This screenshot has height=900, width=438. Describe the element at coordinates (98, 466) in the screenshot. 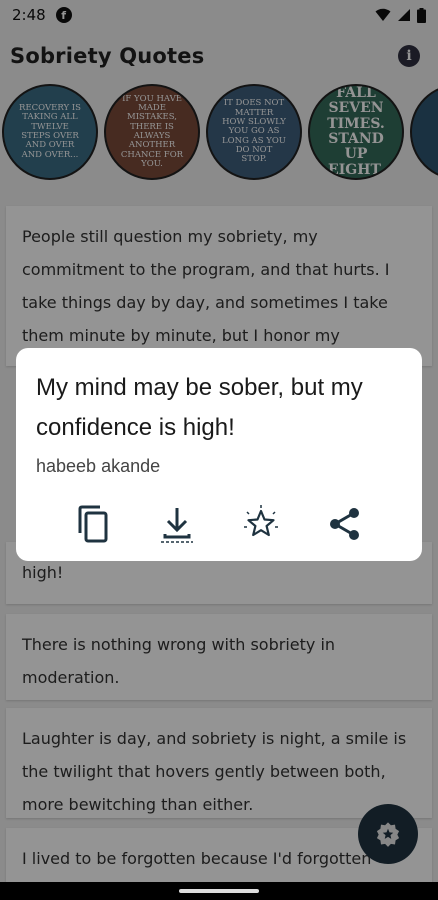

I see `dialog-author: habeeb akande` at that location.